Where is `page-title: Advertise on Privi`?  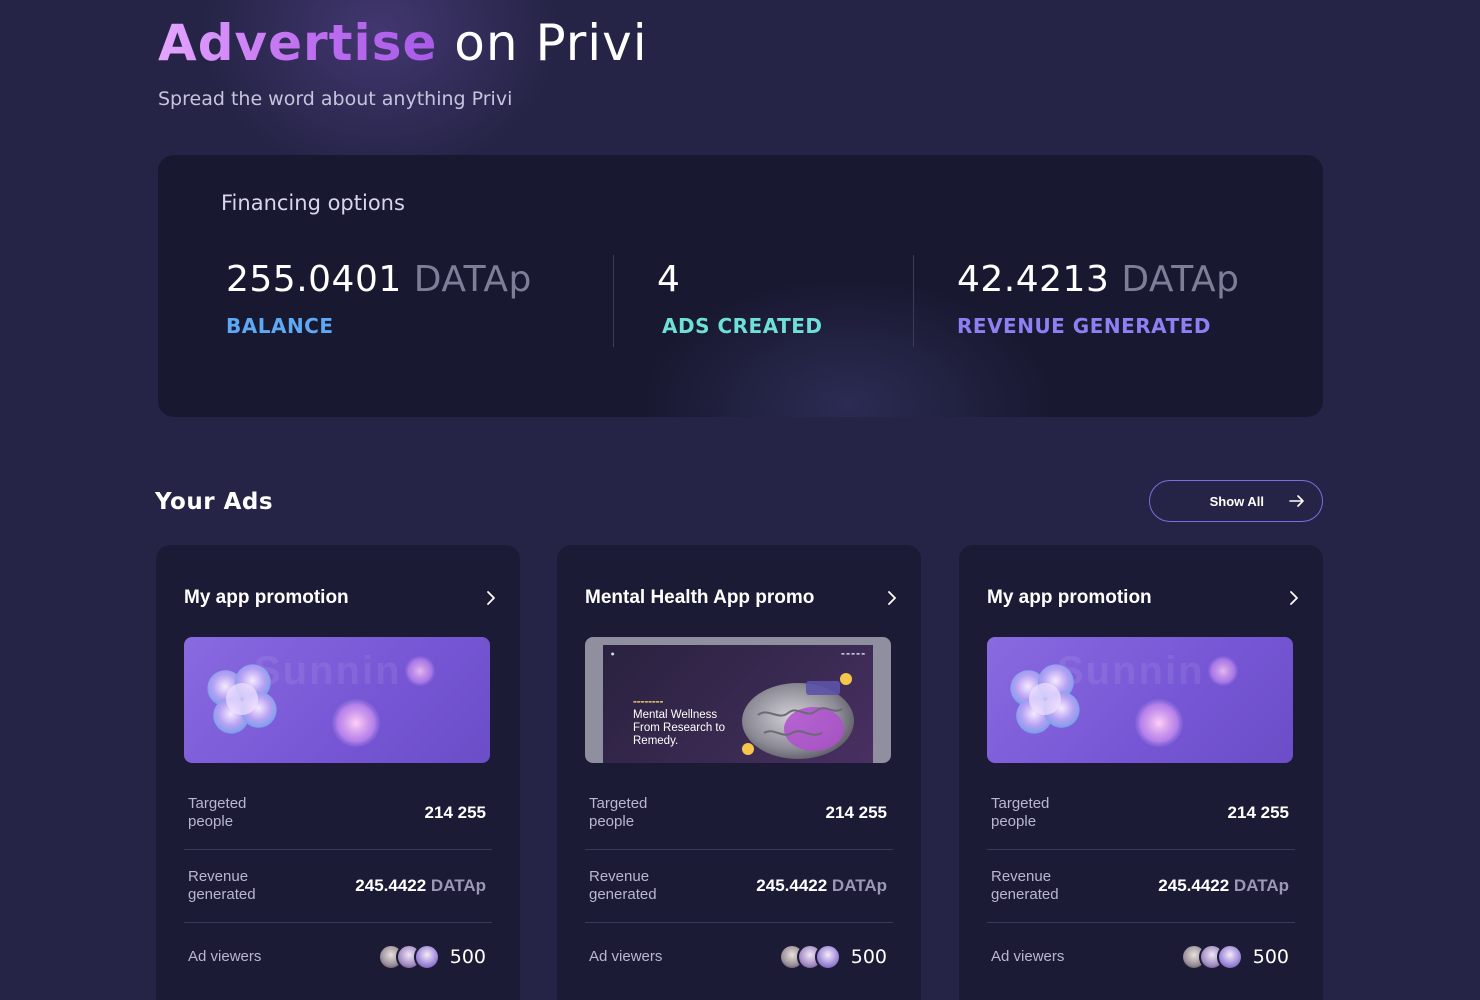 page-title: Advertise on Privi is located at coordinates (403, 43).